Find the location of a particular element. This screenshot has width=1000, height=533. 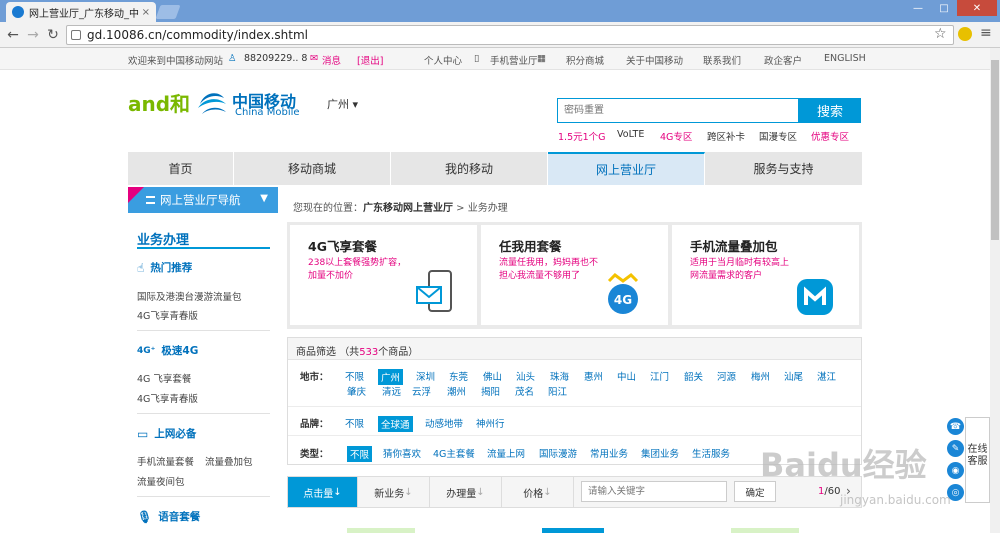

breadcrumb-link: 广东移动网上营业厅 is located at coordinates (408, 208).